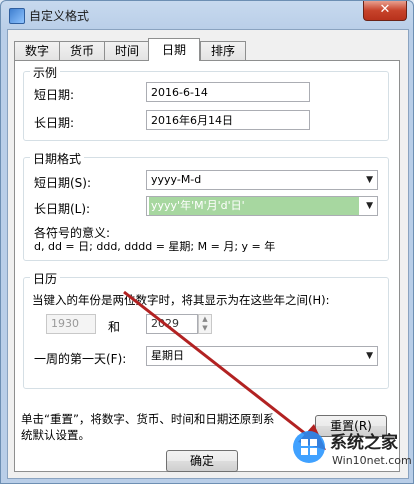  Describe the element at coordinates (254, 206) in the screenshot. I see `long-date-format-value: yyyy'年'M'月'd'日'` at that location.